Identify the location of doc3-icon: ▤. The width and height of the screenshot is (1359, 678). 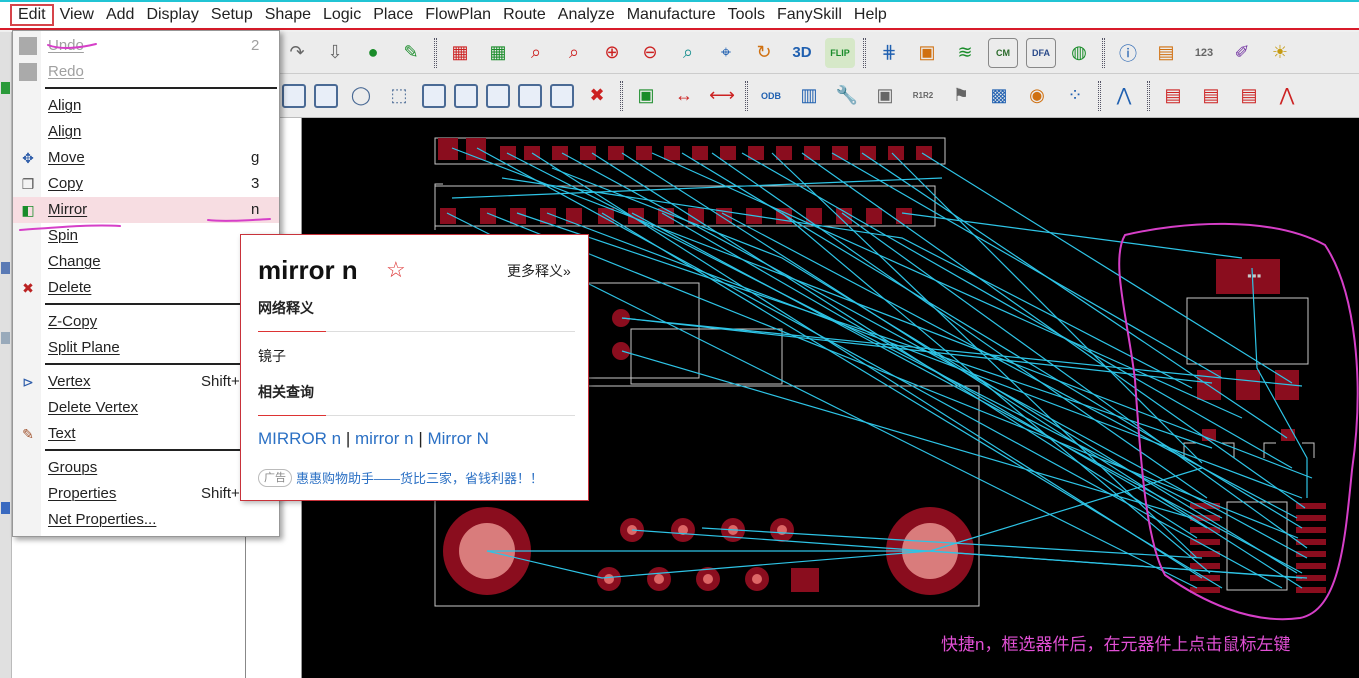
(1249, 96).